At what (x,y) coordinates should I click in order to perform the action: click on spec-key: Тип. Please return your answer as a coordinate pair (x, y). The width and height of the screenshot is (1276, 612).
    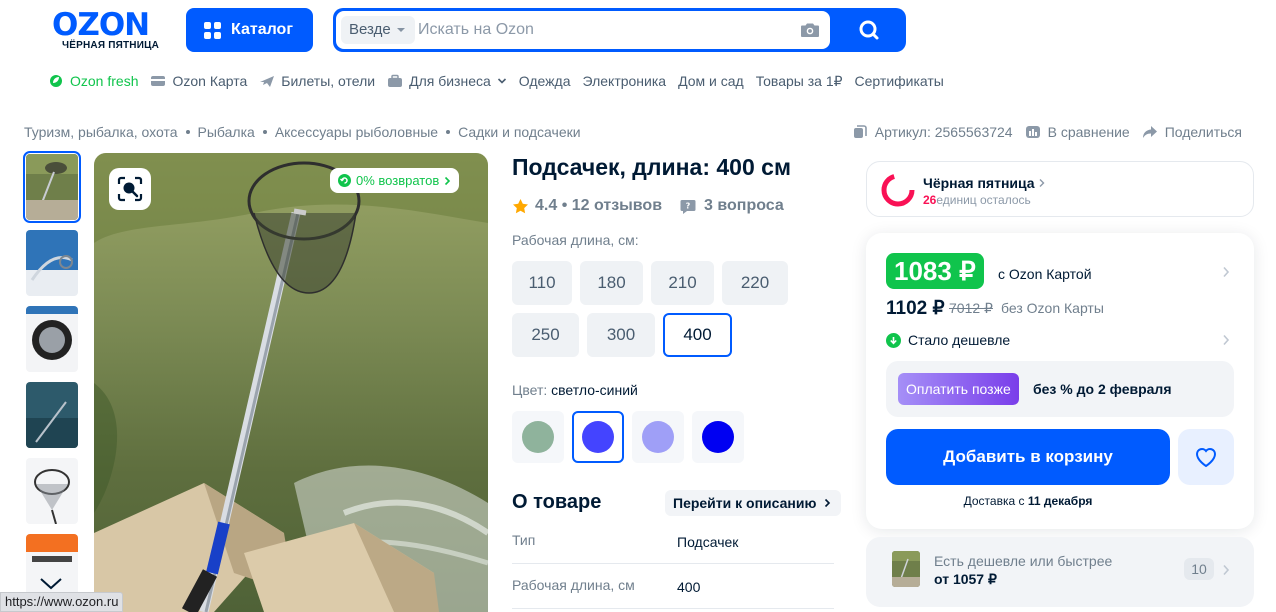
    Looking at the image, I should click on (524, 540).